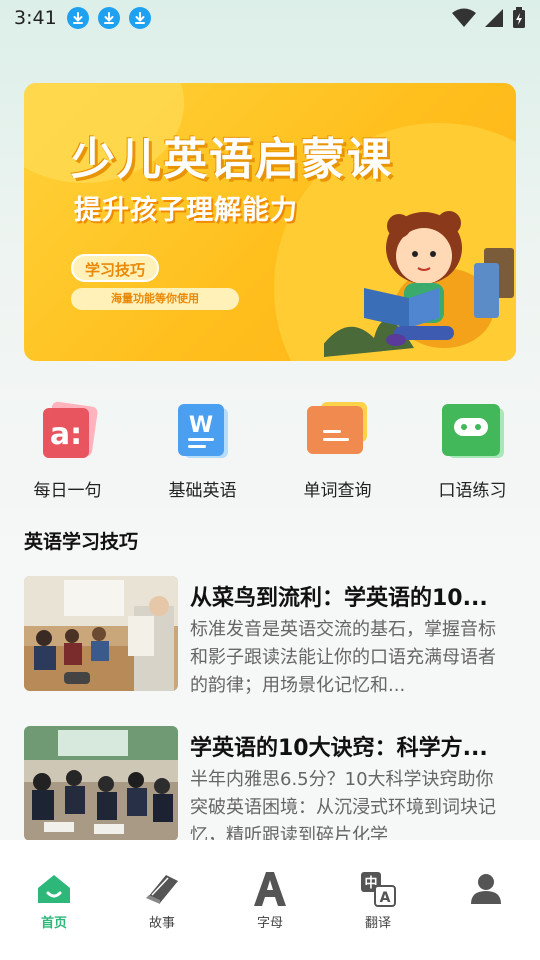 This screenshot has width=540, height=960. I want to click on tab-label: 首页, so click(53, 923).